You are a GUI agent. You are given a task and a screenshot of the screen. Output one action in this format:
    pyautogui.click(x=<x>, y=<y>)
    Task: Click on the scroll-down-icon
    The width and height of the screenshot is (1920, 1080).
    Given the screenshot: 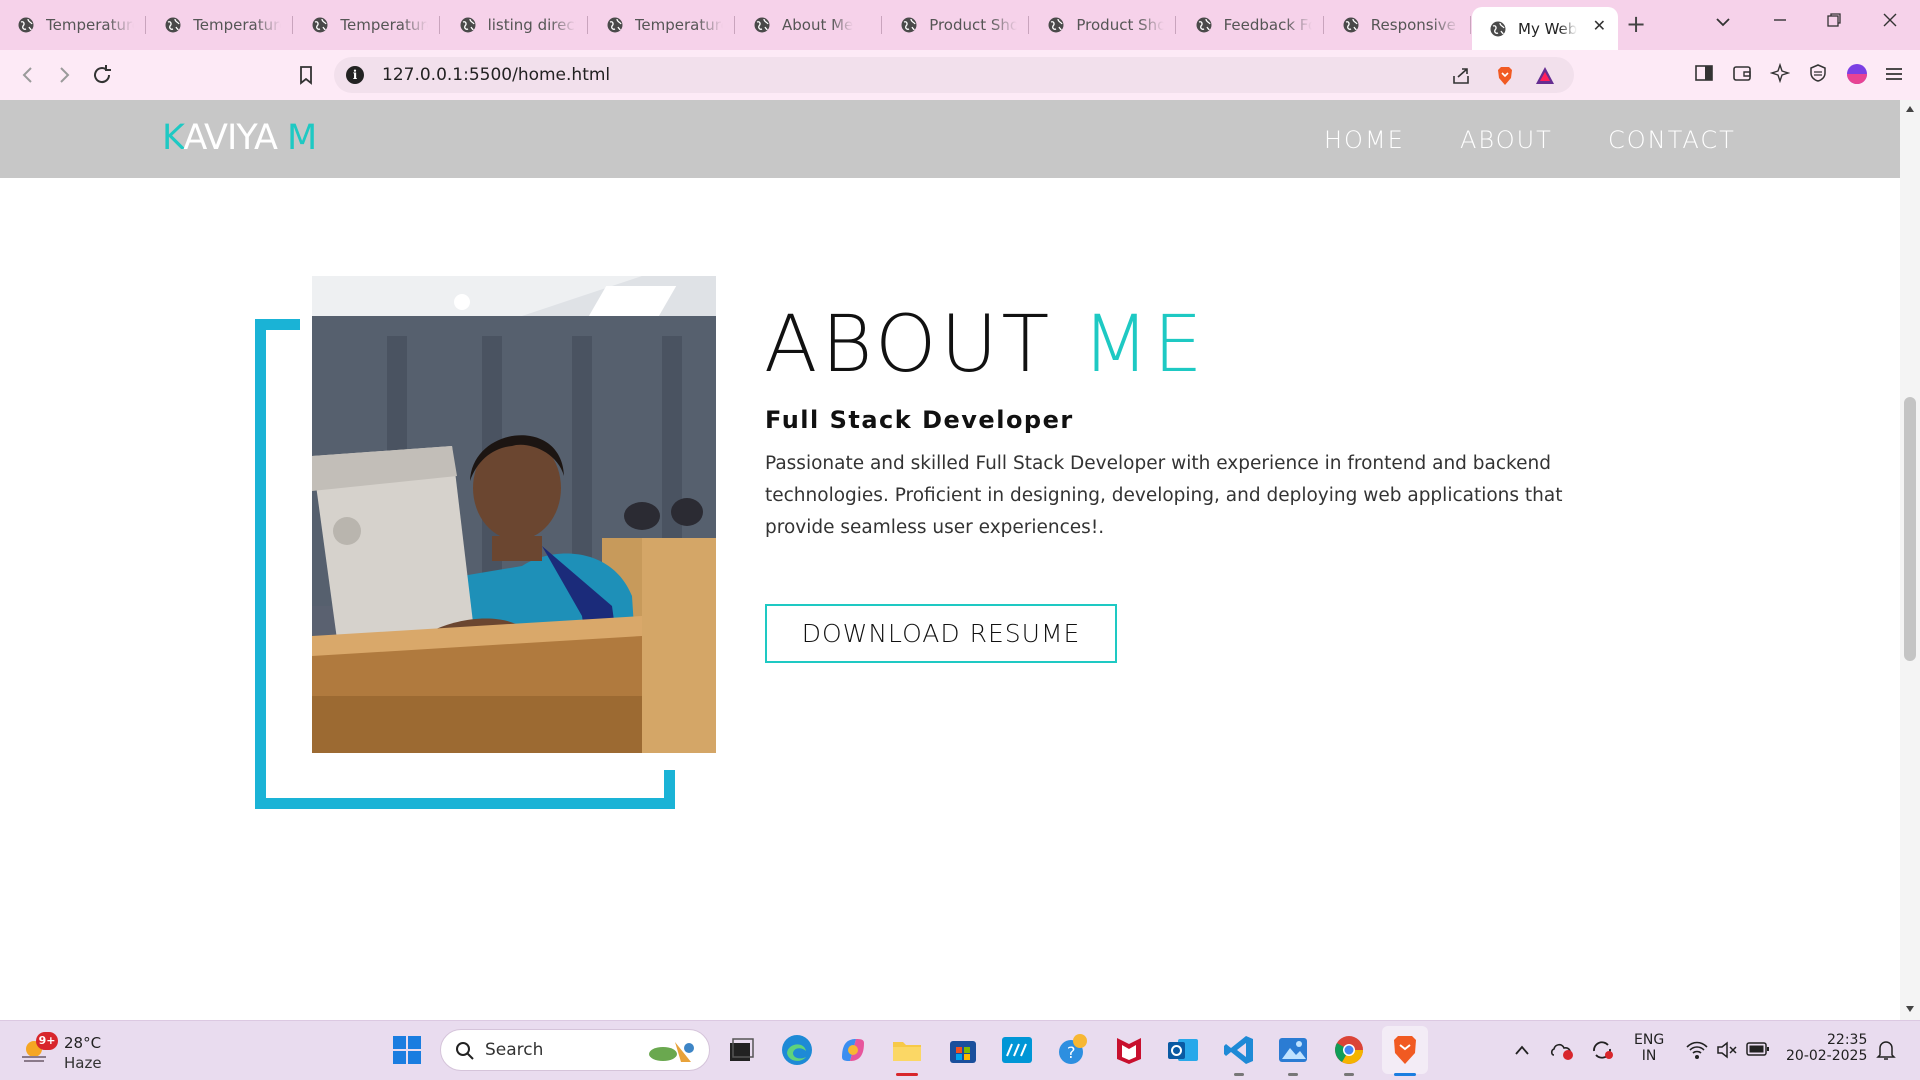 What is the action you would take?
    pyautogui.click(x=1910, y=1009)
    